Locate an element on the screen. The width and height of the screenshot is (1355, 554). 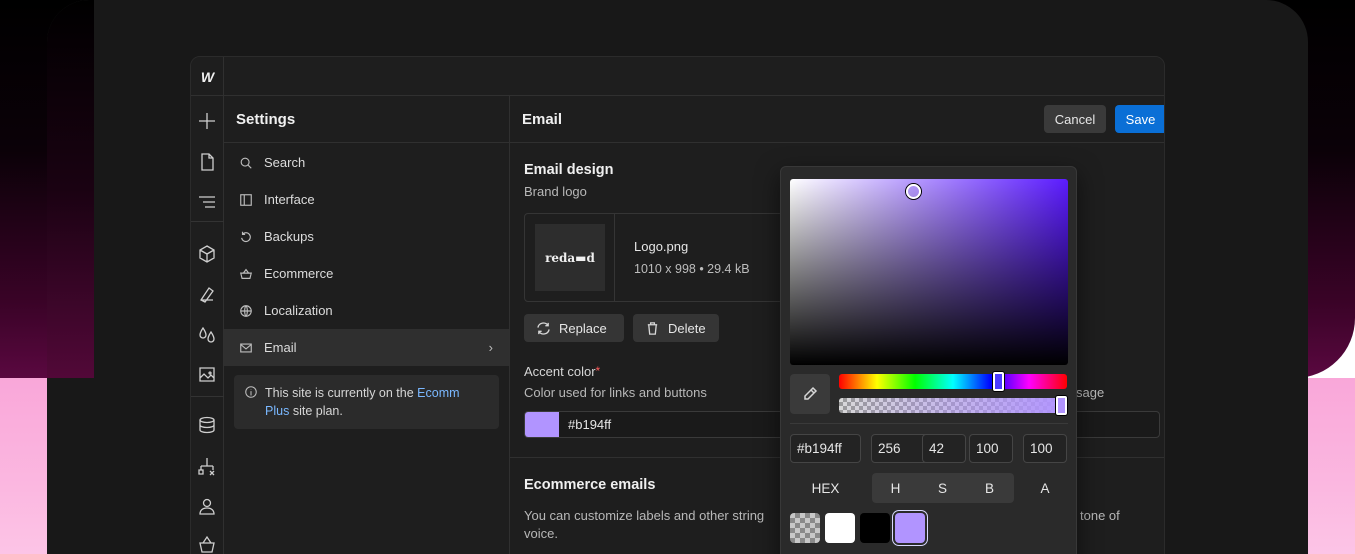
settings-item-label: Search is located at coordinates (285, 162).